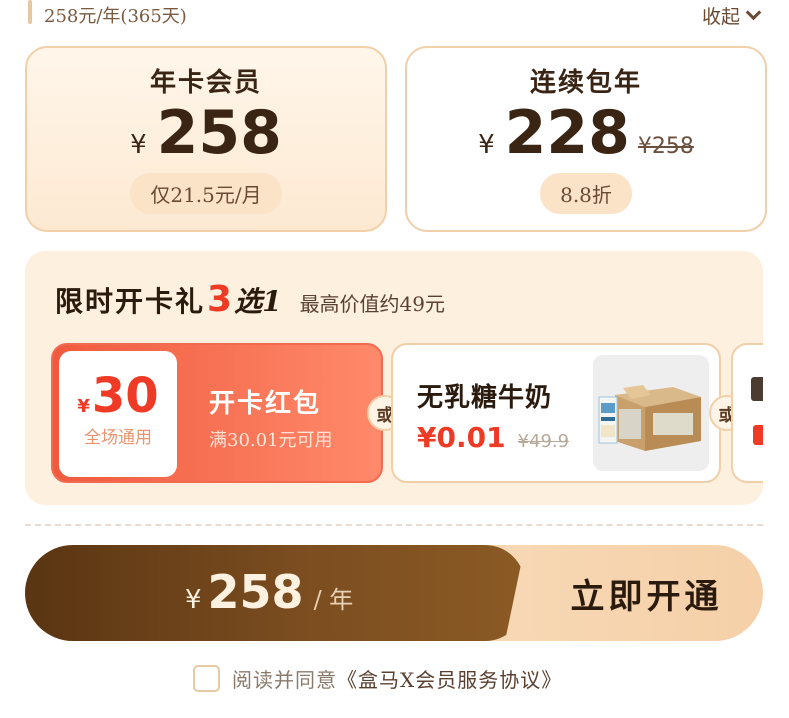 This screenshot has width=789, height=718. I want to click on plan-title: 连续包年, so click(585, 83).